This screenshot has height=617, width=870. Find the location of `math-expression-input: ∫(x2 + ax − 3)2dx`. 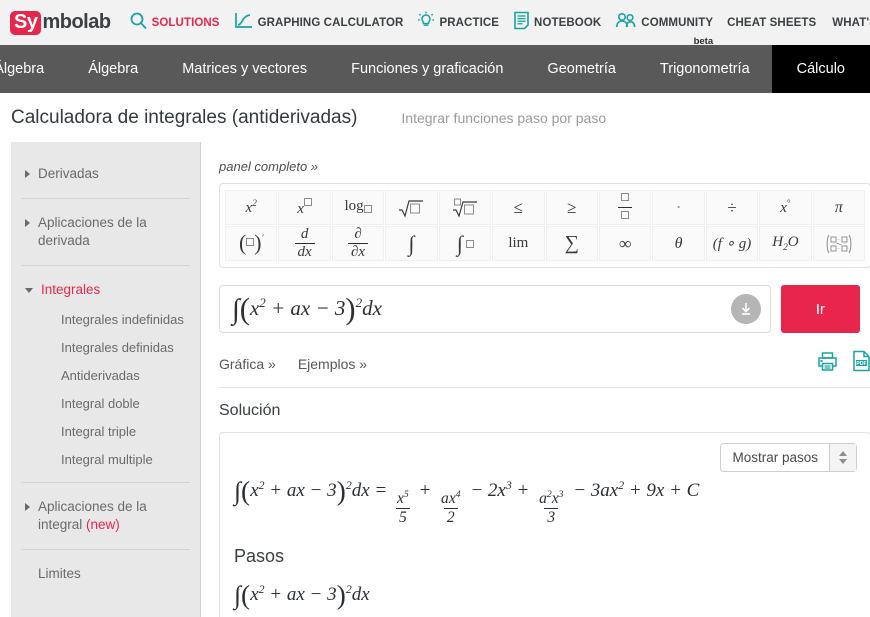

math-expression-input: ∫(x2 + ax − 3)2dx is located at coordinates (495, 309).